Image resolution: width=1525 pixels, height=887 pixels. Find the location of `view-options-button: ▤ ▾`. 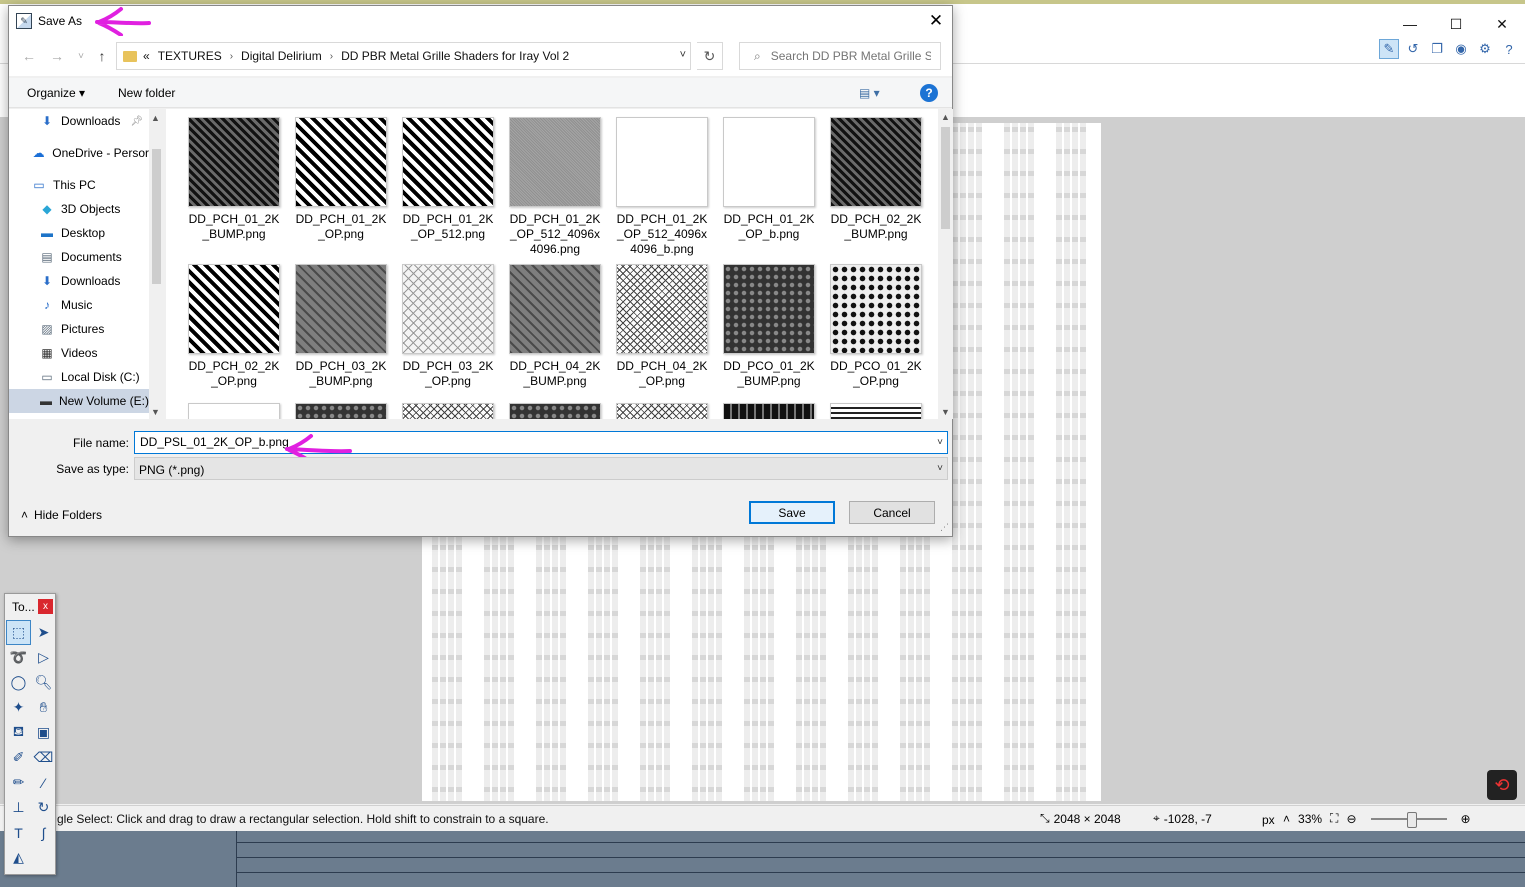

view-options-button: ▤ ▾ is located at coordinates (869, 93).